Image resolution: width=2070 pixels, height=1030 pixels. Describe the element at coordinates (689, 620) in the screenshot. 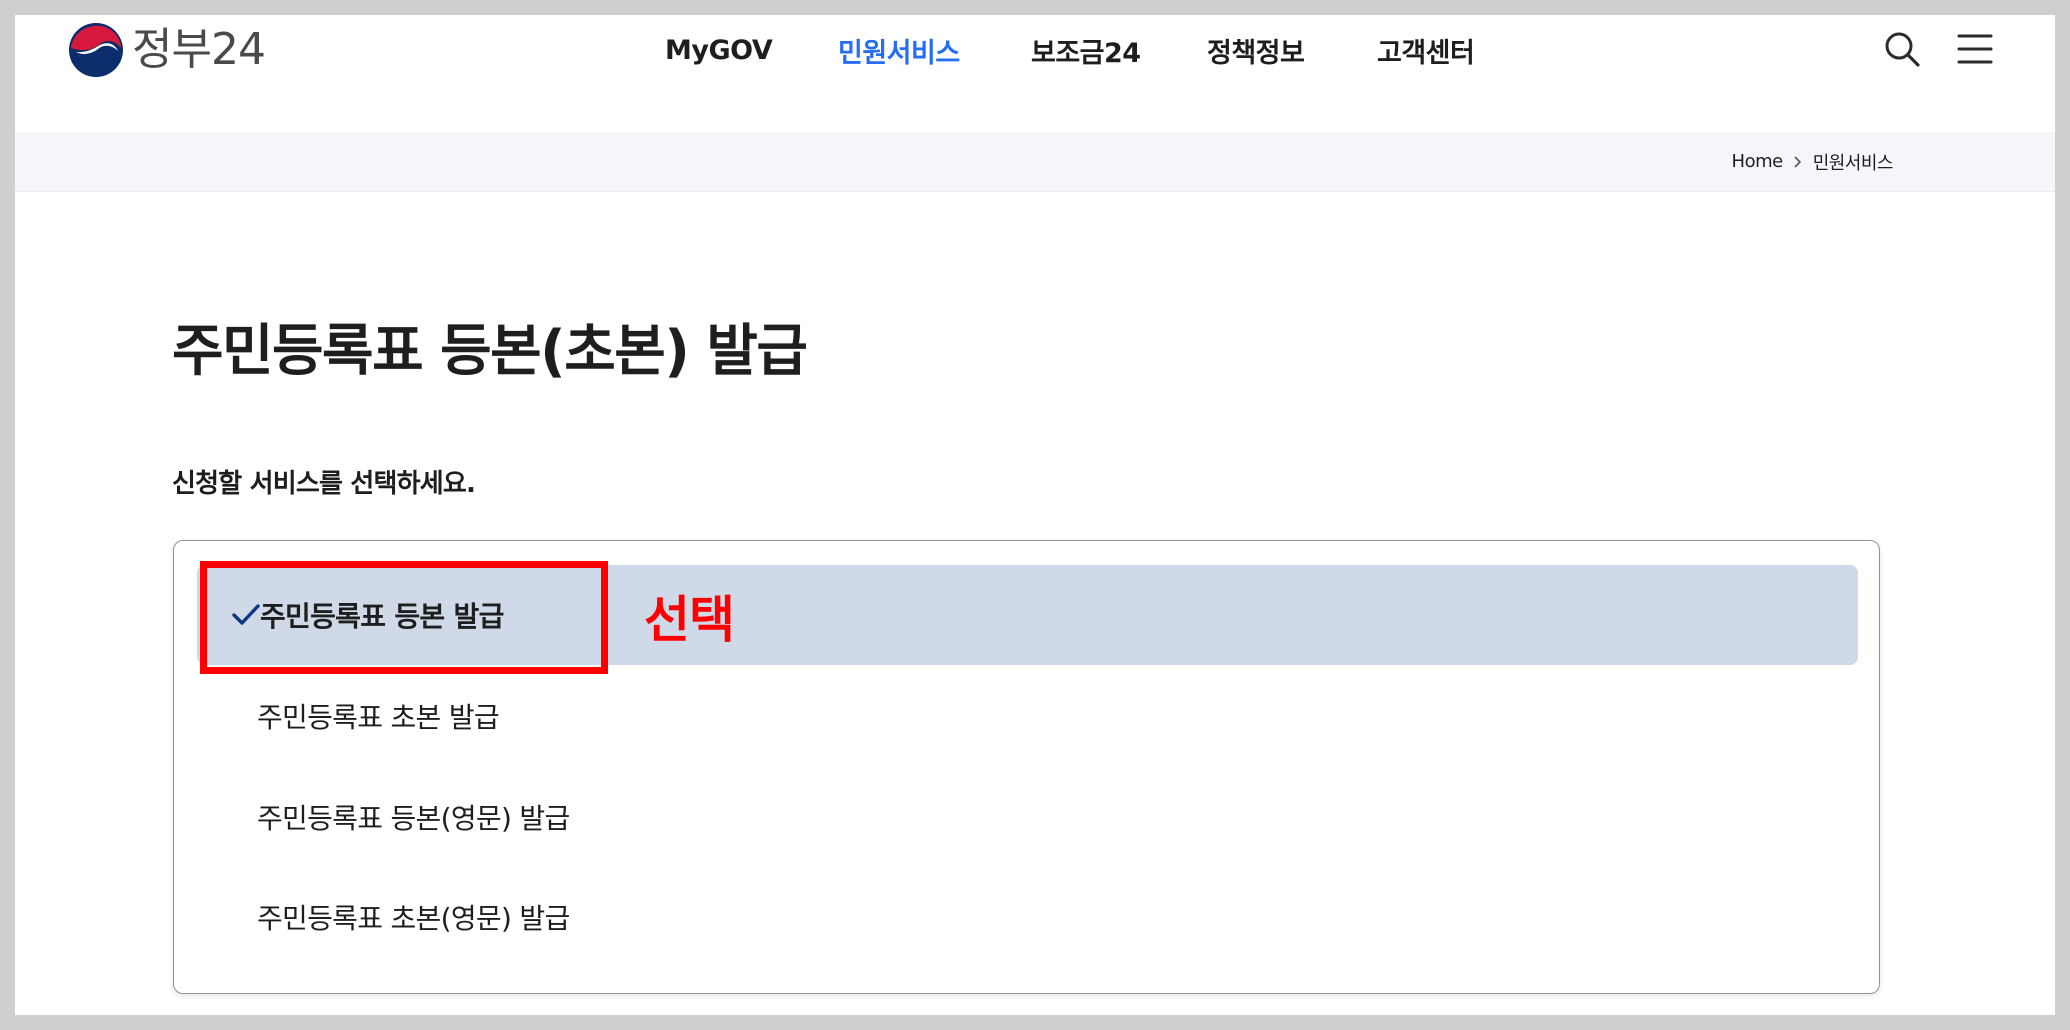

I see `annotation-label: 선택` at that location.